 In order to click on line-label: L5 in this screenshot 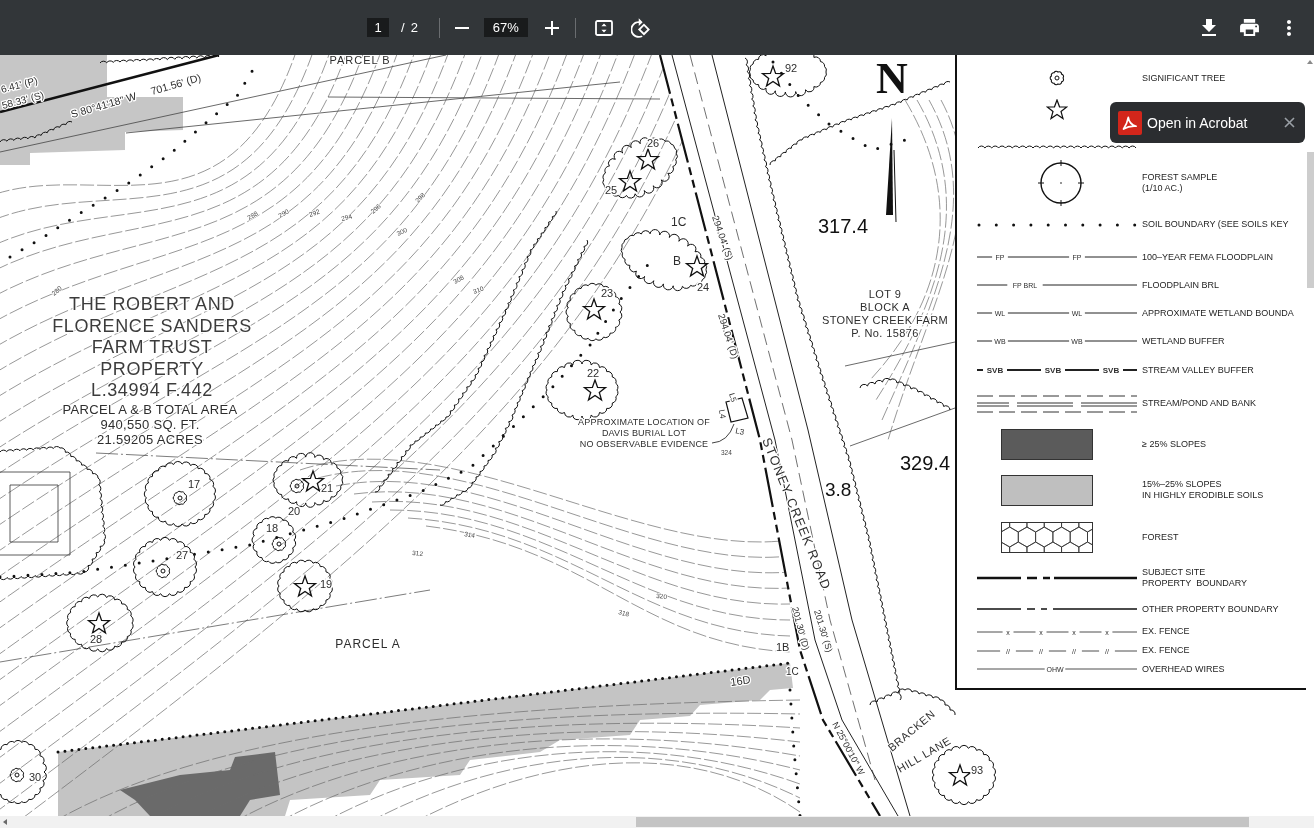, I will do `click(733, 397)`.